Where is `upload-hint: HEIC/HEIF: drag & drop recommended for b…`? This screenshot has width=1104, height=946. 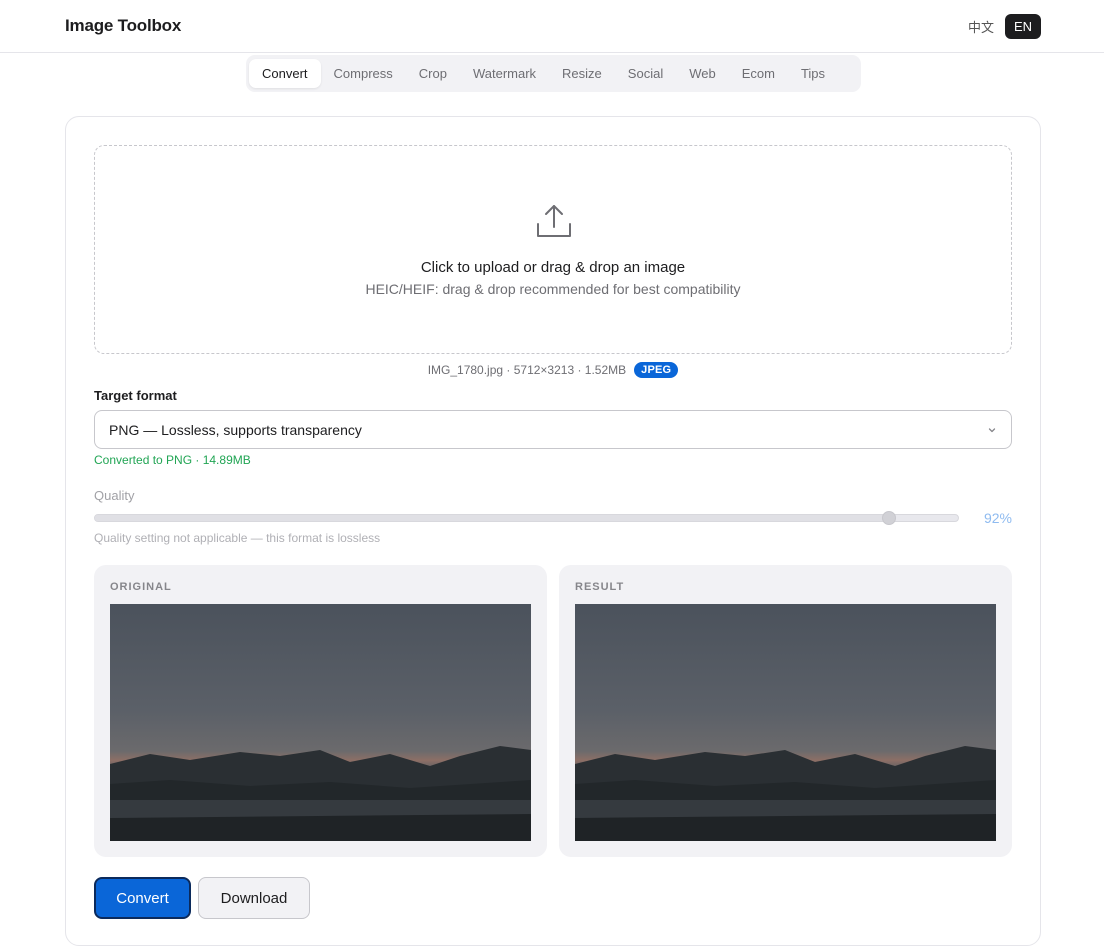
upload-hint: HEIC/HEIF: drag & drop recommended for b… is located at coordinates (553, 289).